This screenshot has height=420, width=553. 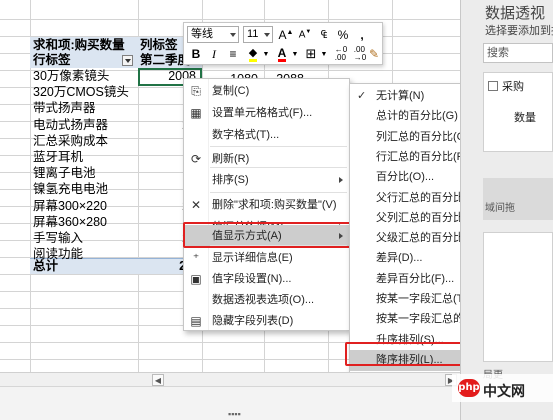 I want to click on watermark-text: 中文网, so click(x=504, y=391).